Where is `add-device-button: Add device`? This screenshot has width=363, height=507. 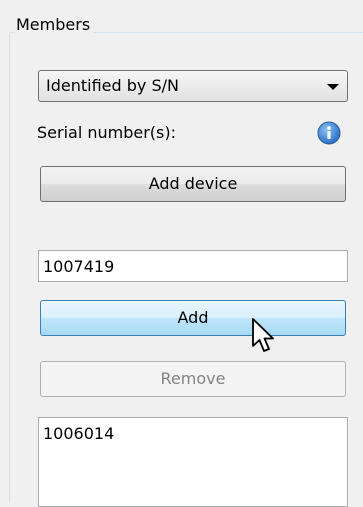
add-device-button: Add device is located at coordinates (193, 184).